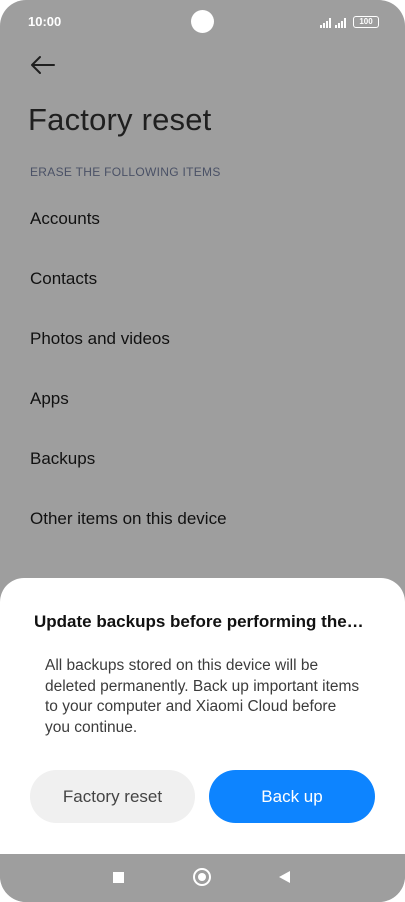 This screenshot has width=405, height=902. I want to click on square-icon, so click(118, 877).